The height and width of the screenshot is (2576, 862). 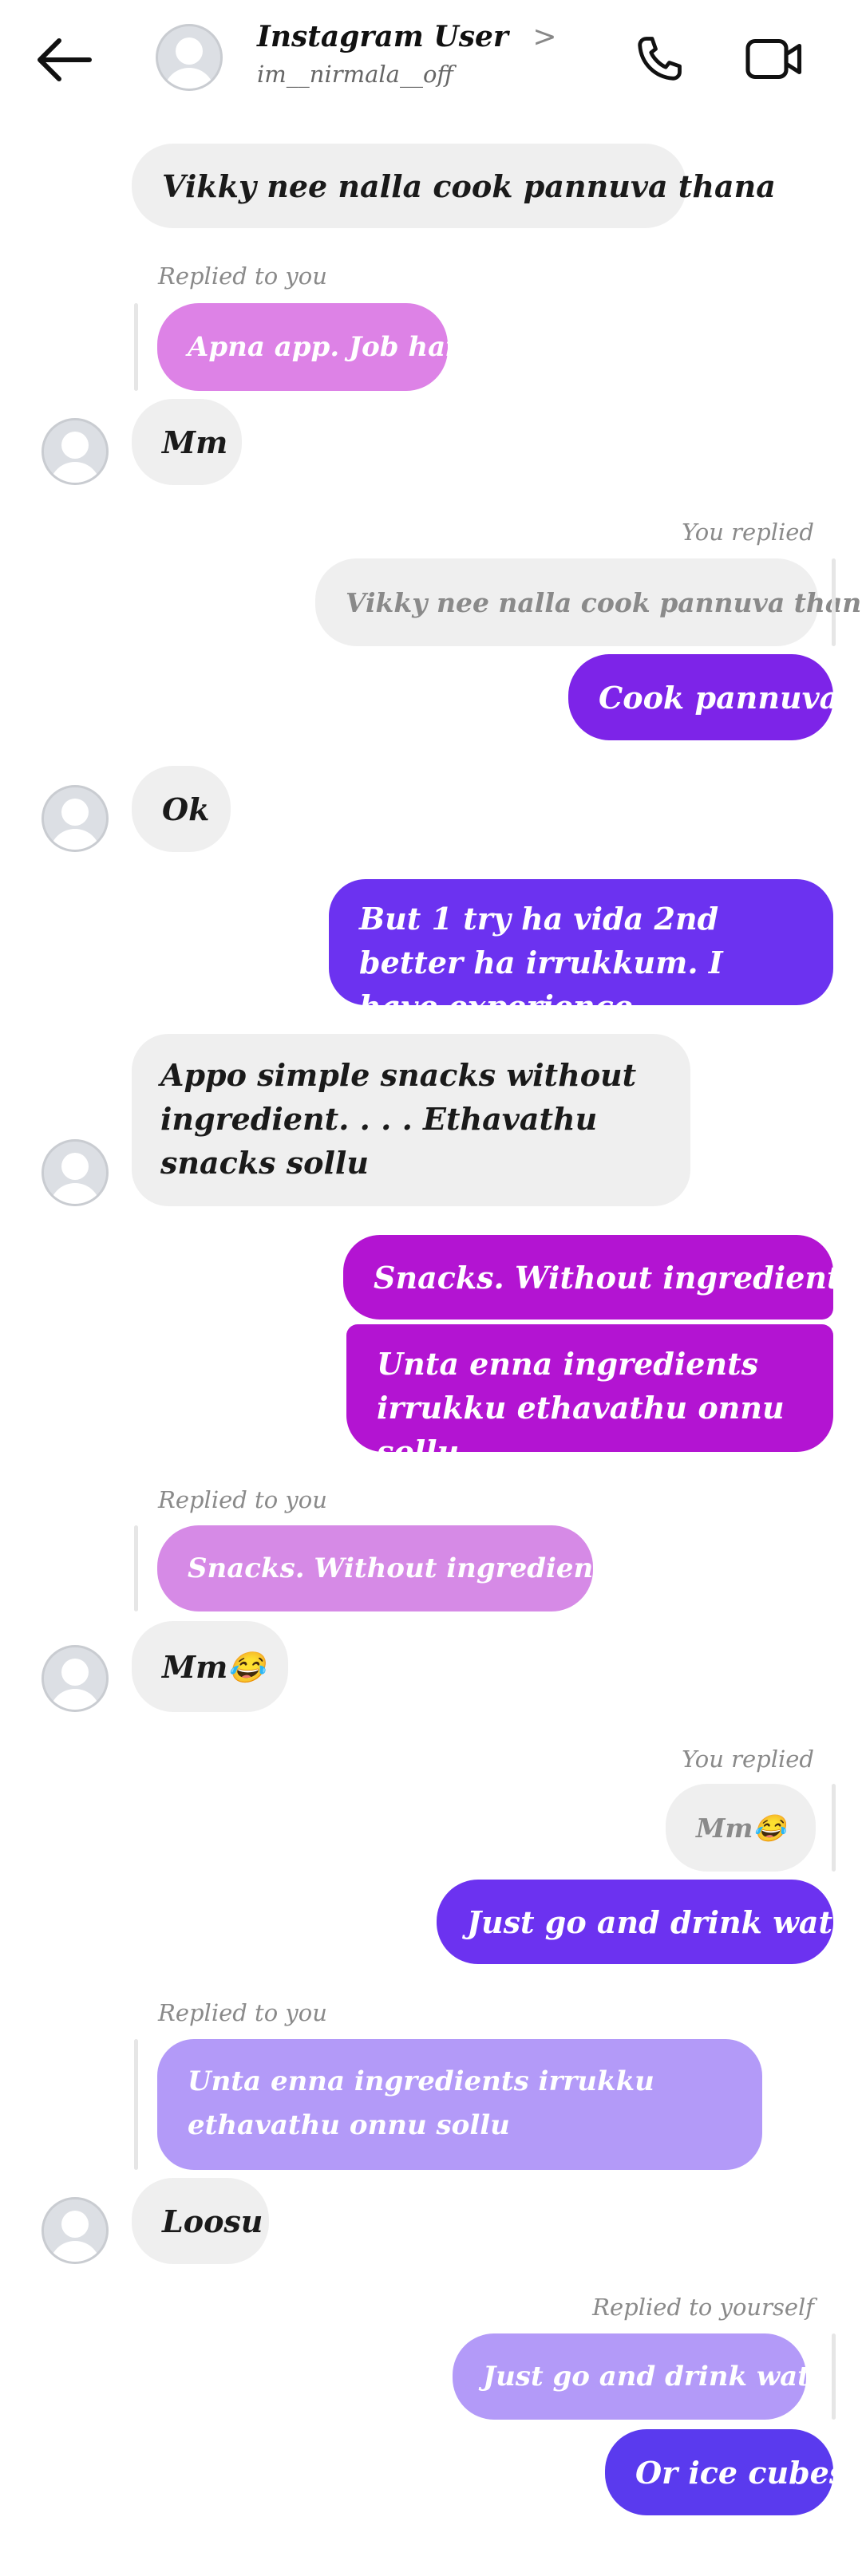 I want to click on quoted-message: Just go and drink water, so click(x=647, y=2376).